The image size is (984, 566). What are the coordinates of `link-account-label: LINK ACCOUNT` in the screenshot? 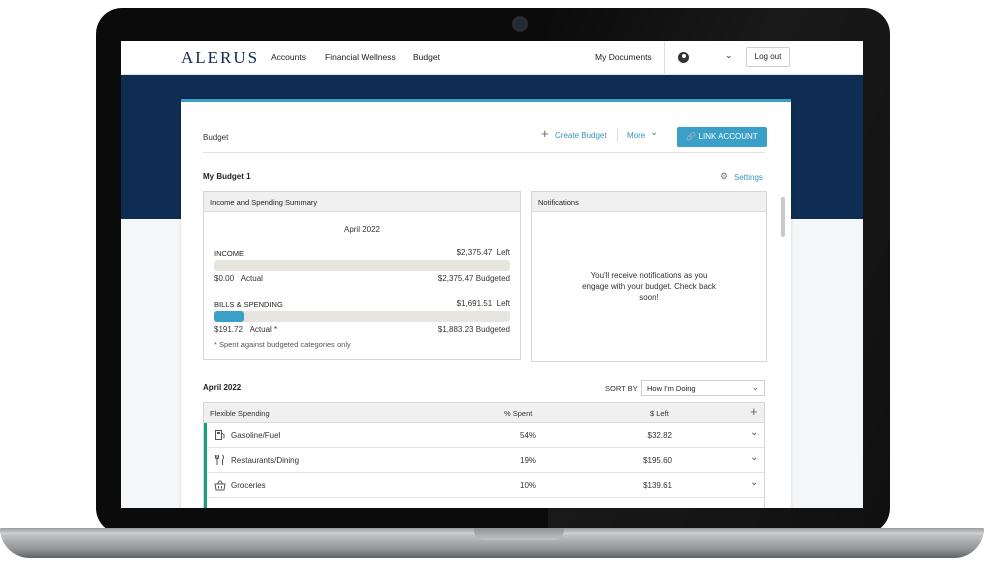 It's located at (728, 136).